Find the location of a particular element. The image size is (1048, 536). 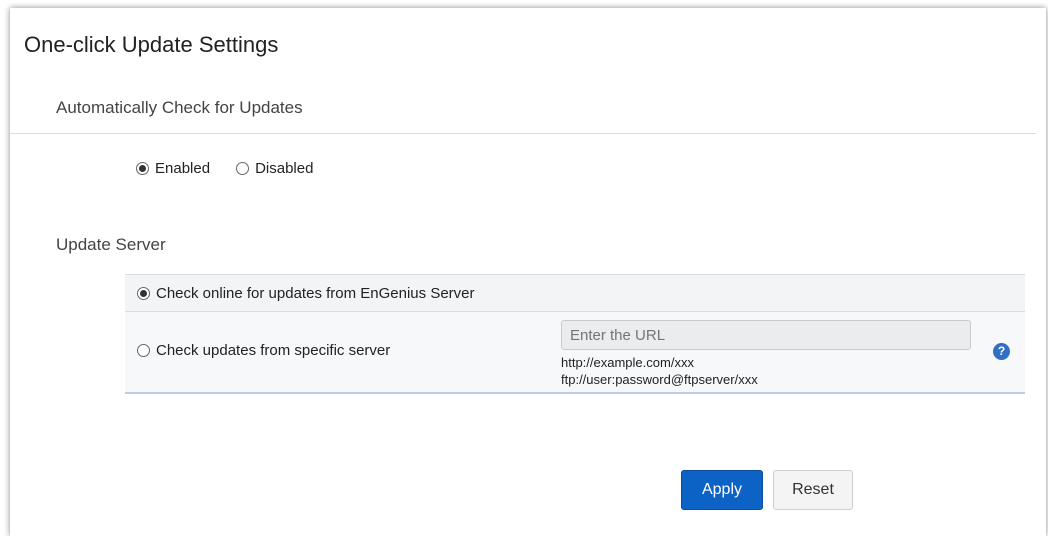

specific-option: Check updates from specific server is located at coordinates (263, 350).